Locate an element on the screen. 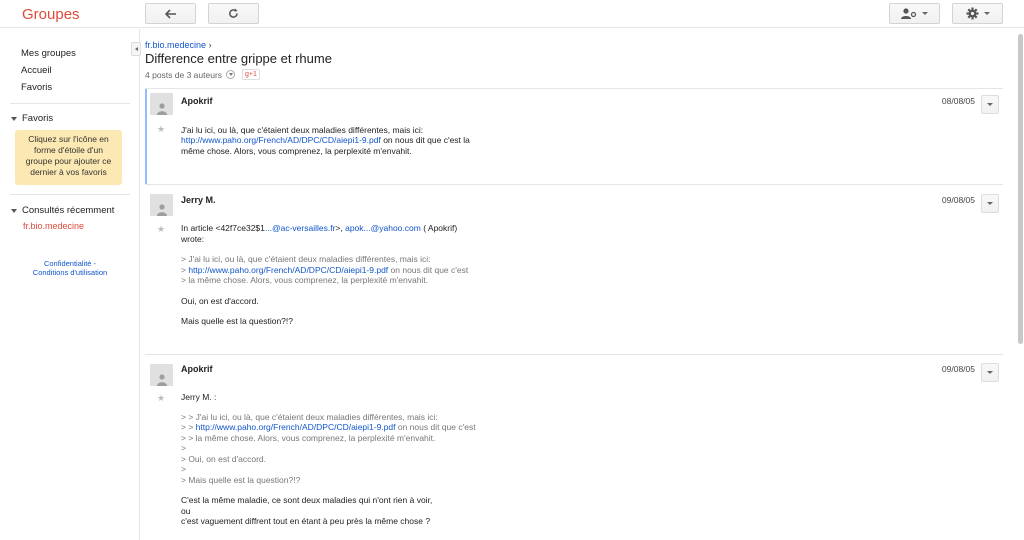  email-link: apok...@yahoo.com is located at coordinates (383, 228).